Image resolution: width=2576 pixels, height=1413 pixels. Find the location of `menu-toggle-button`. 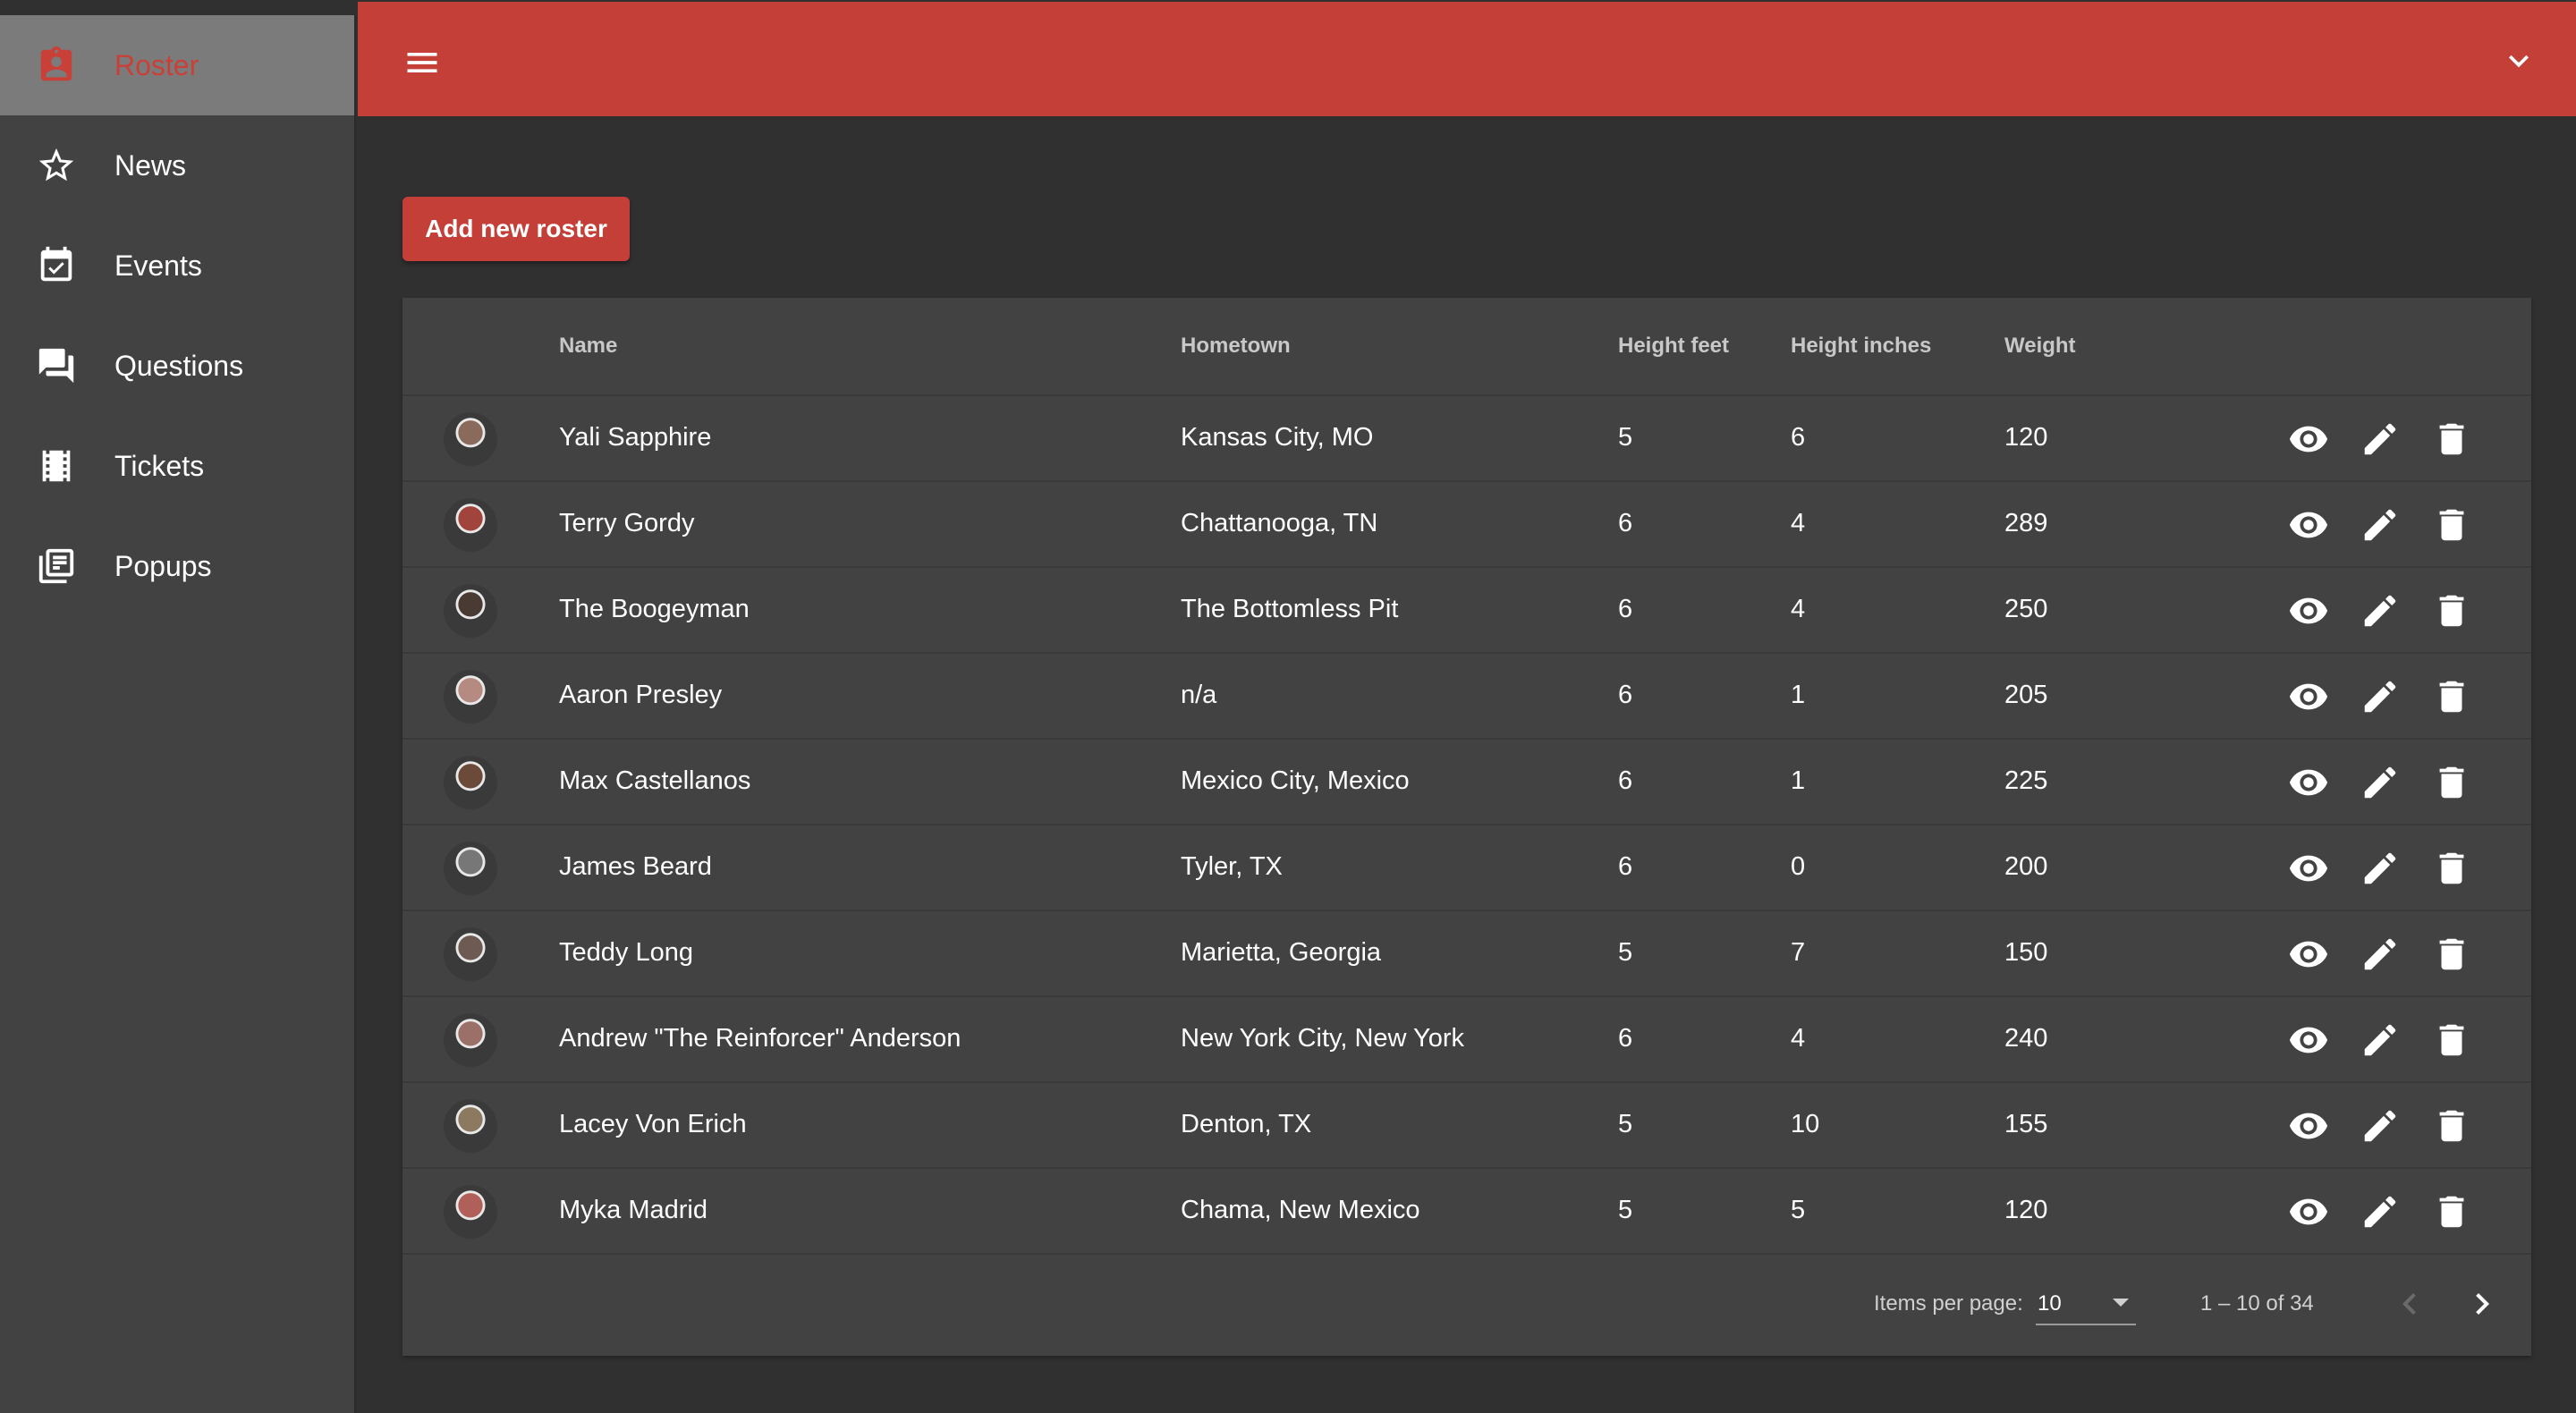

menu-toggle-button is located at coordinates (422, 63).